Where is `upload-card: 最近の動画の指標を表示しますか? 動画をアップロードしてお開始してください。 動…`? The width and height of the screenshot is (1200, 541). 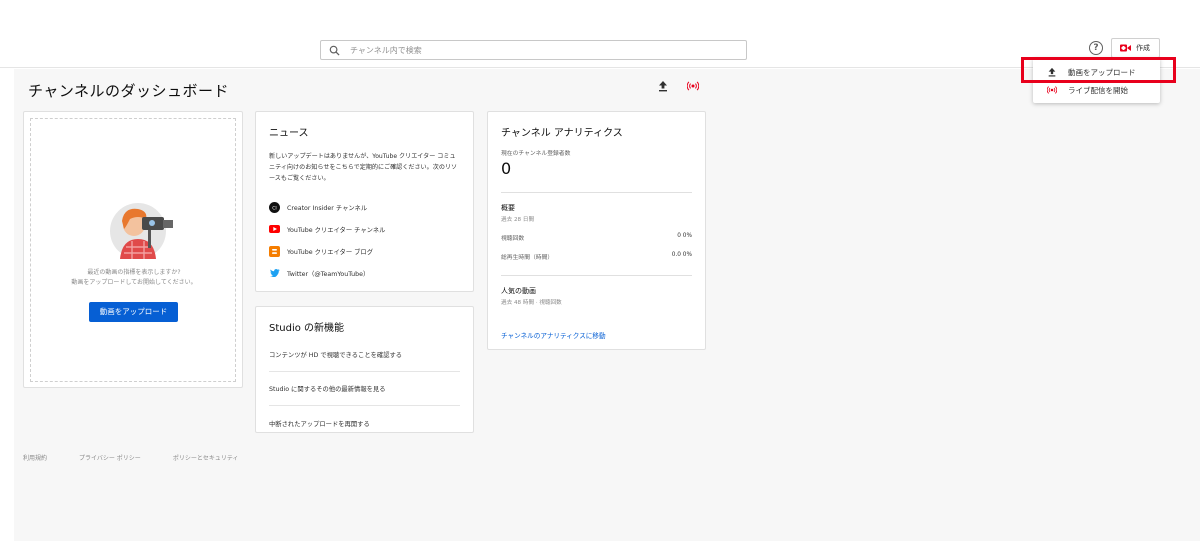
upload-card: 最近の動画の指標を表示しますか? 動画をアップロードしてお開始してください。 動… is located at coordinates (133, 249).